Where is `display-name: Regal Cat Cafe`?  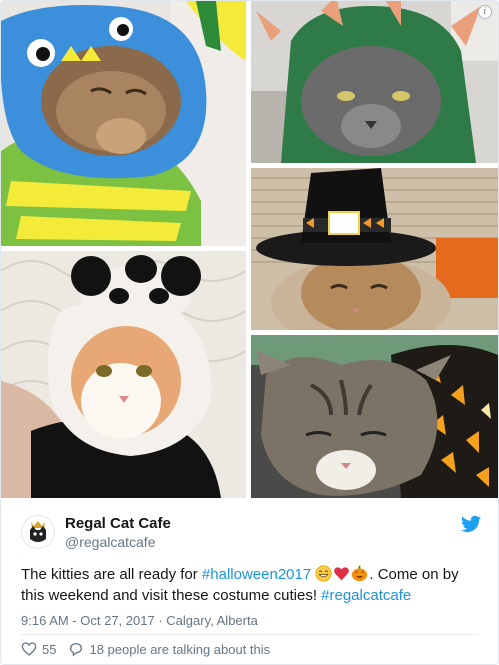
display-name: Regal Cat Cafe is located at coordinates (118, 523).